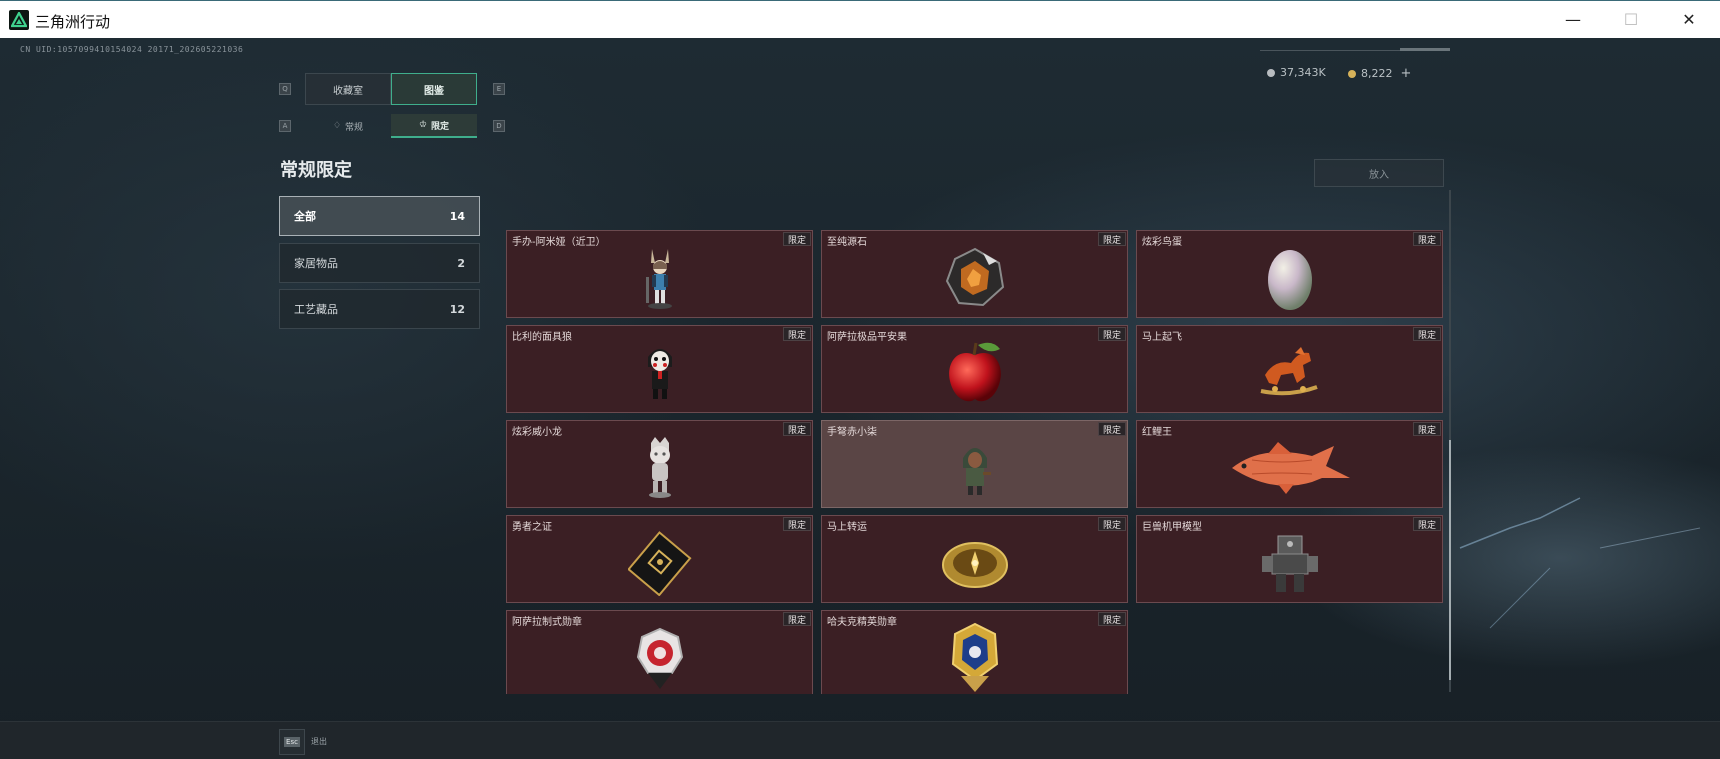  Describe the element at coordinates (1271, 72) in the screenshot. I see `silver-coin-icon` at that location.